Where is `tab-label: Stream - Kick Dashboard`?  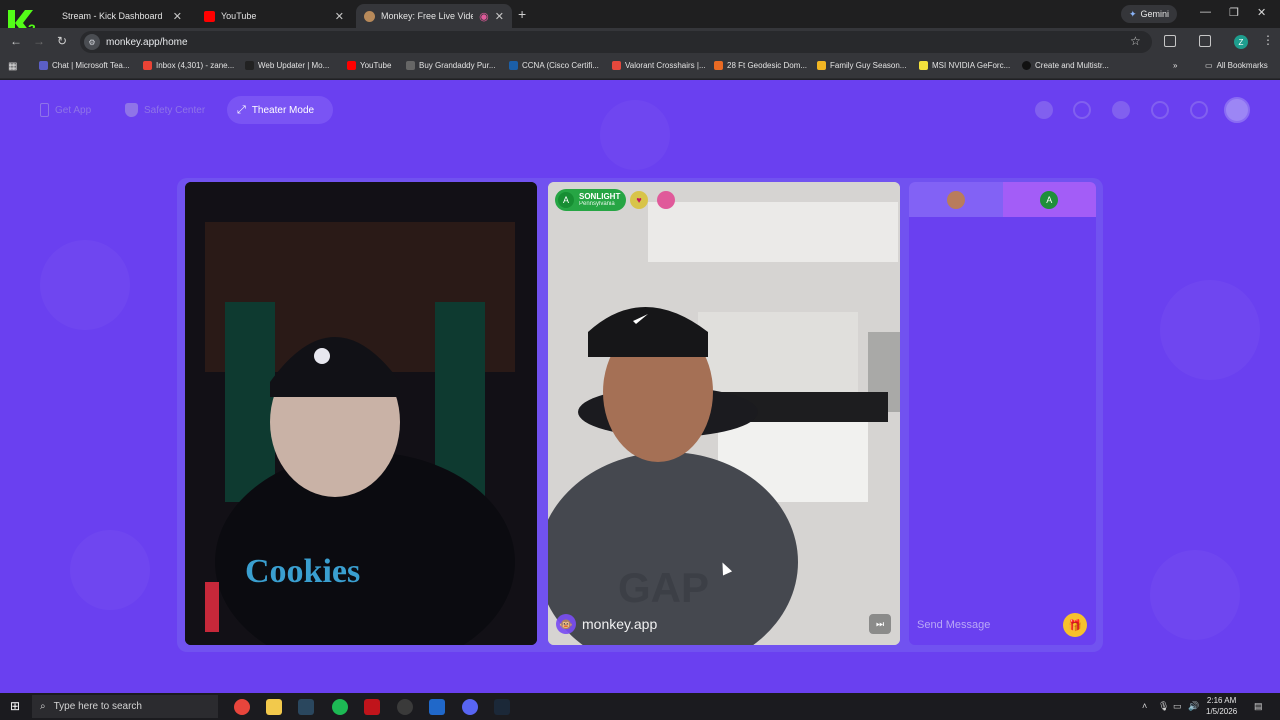
tab-label: Stream - Kick Dashboard is located at coordinates (112, 16).